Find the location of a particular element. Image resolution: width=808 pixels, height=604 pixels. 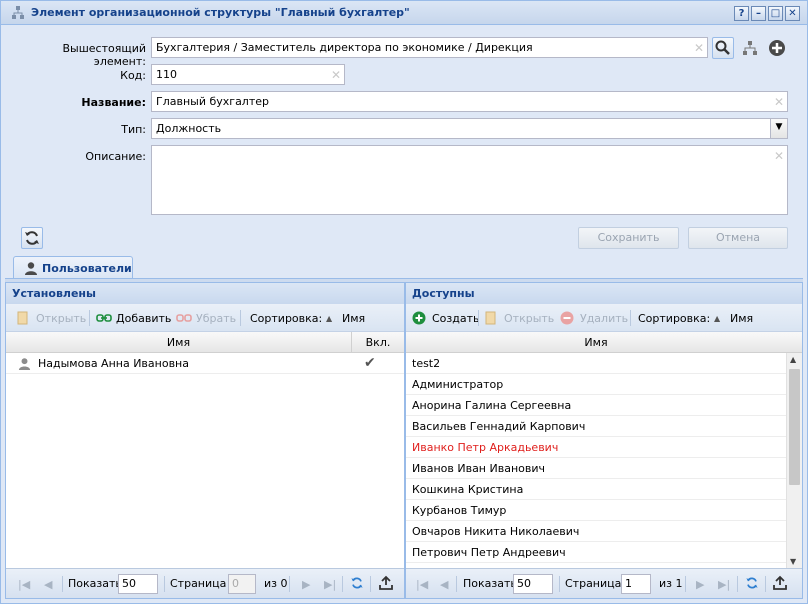

help-icon: ? is located at coordinates (741, 13).